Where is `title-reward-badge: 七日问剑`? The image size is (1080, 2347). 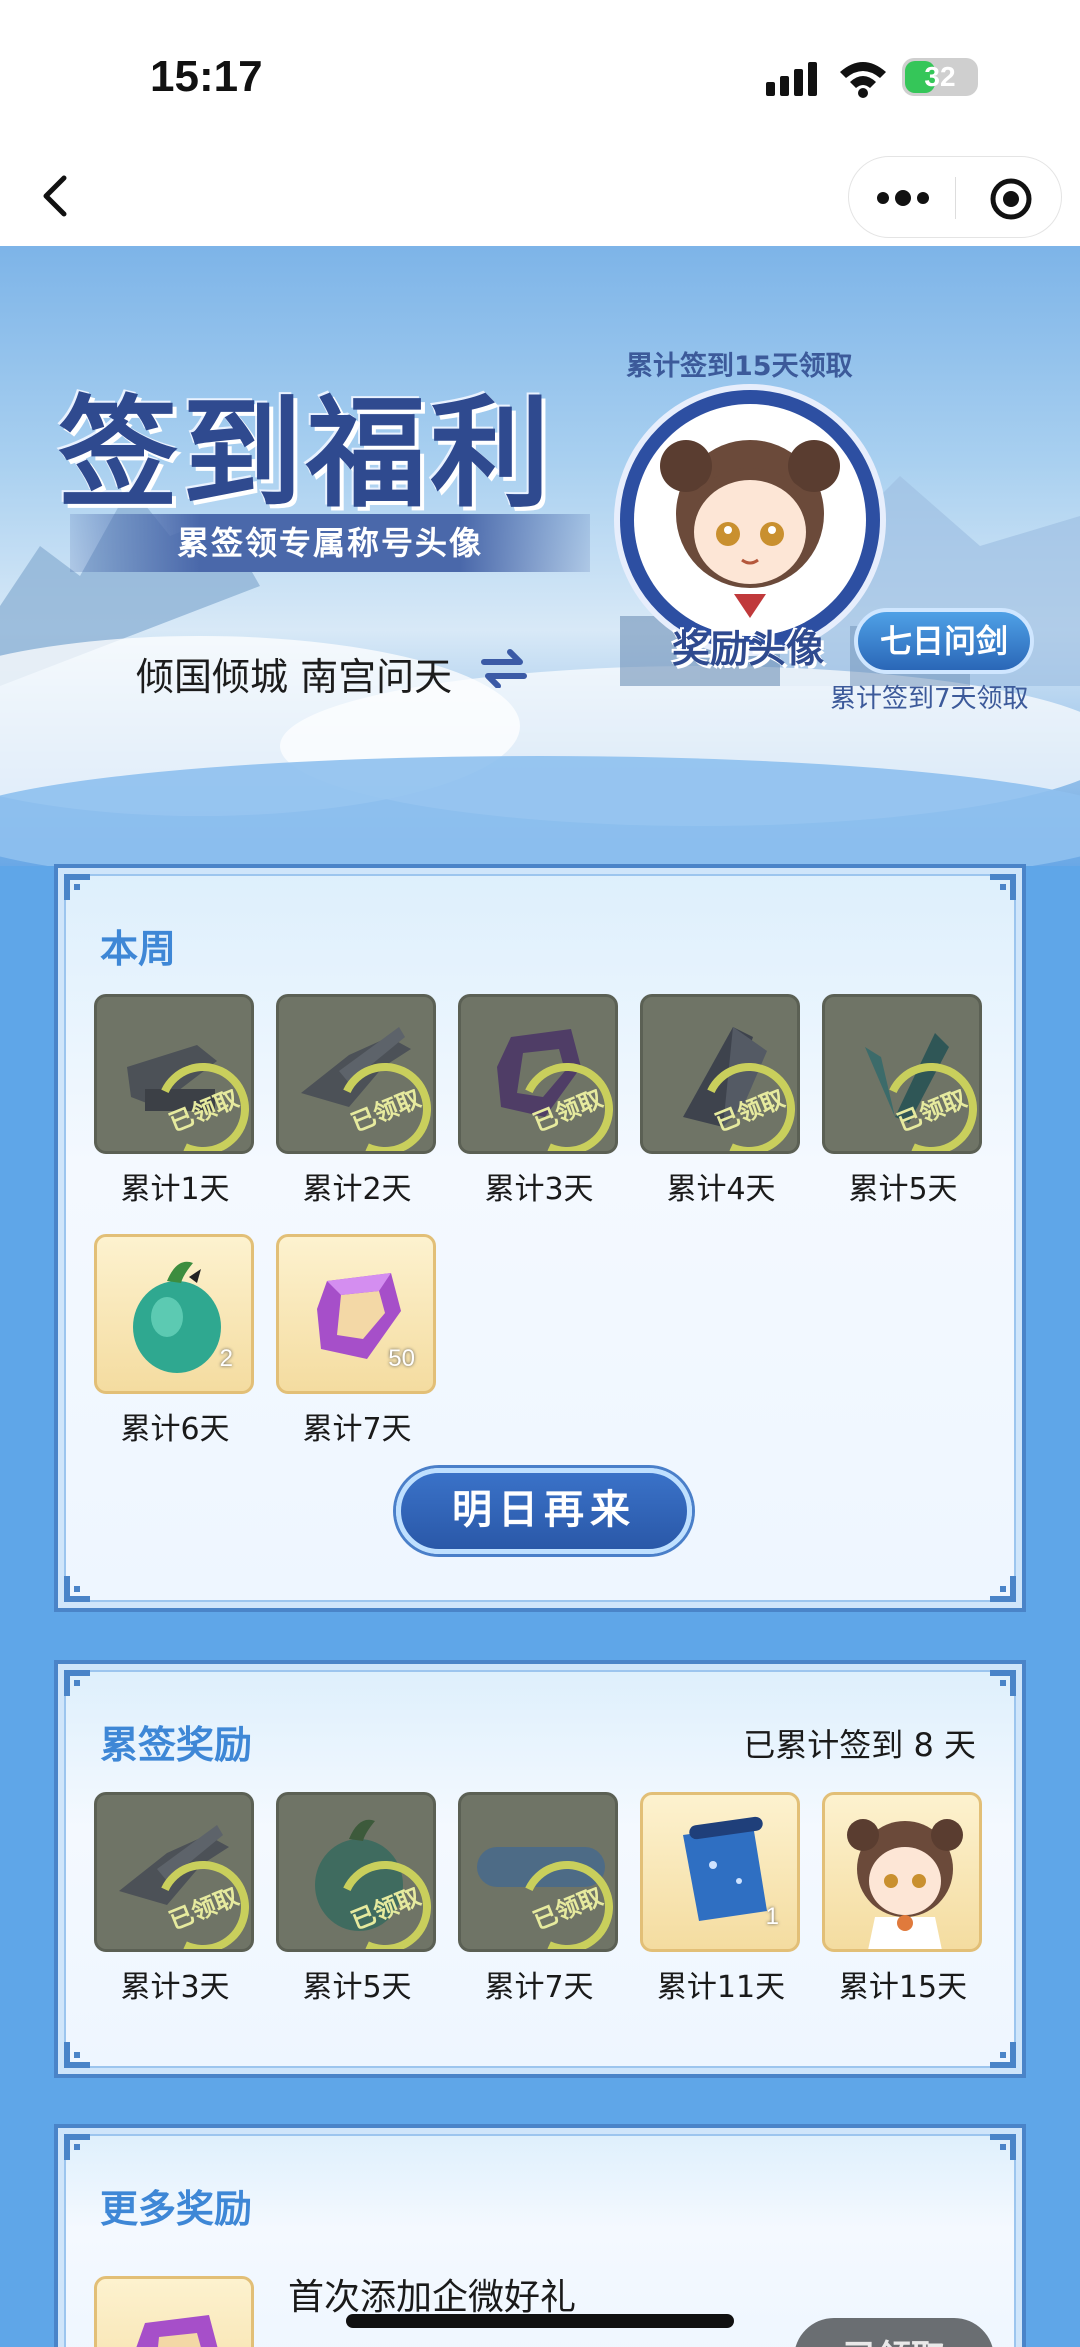 title-reward-badge: 七日问剑 is located at coordinates (944, 641).